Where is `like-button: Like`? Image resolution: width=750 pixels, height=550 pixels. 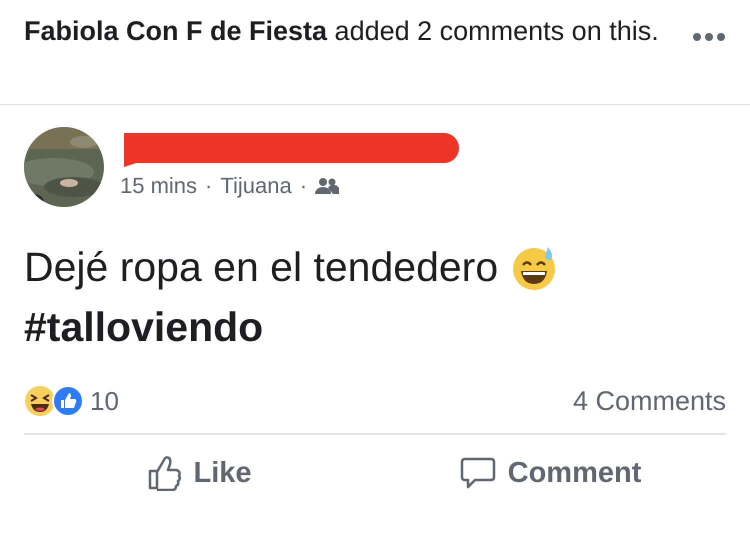 like-button: Like is located at coordinates (199, 473).